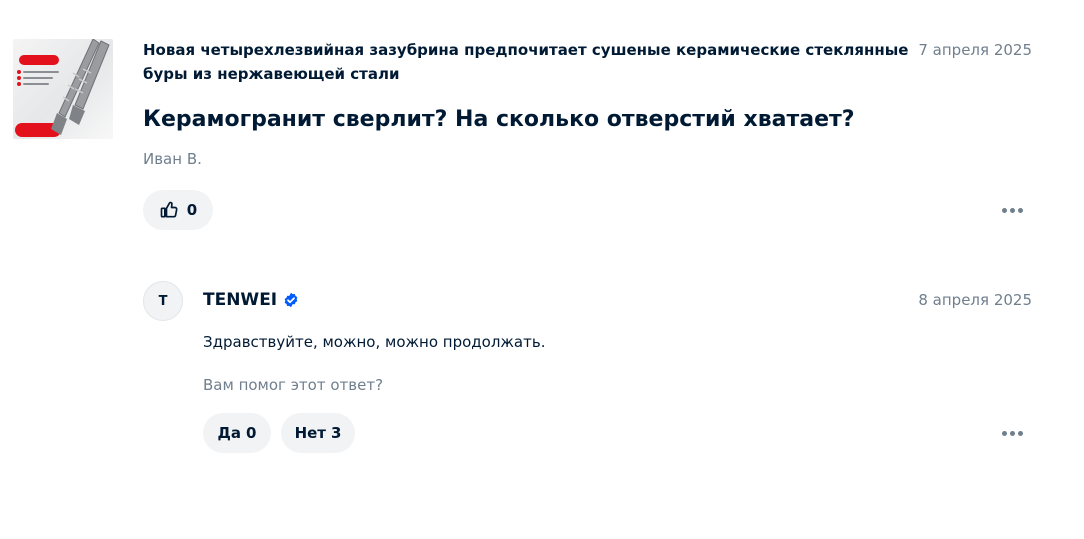 This screenshot has width=1084, height=539. I want to click on yes-count: 0, so click(251, 433).